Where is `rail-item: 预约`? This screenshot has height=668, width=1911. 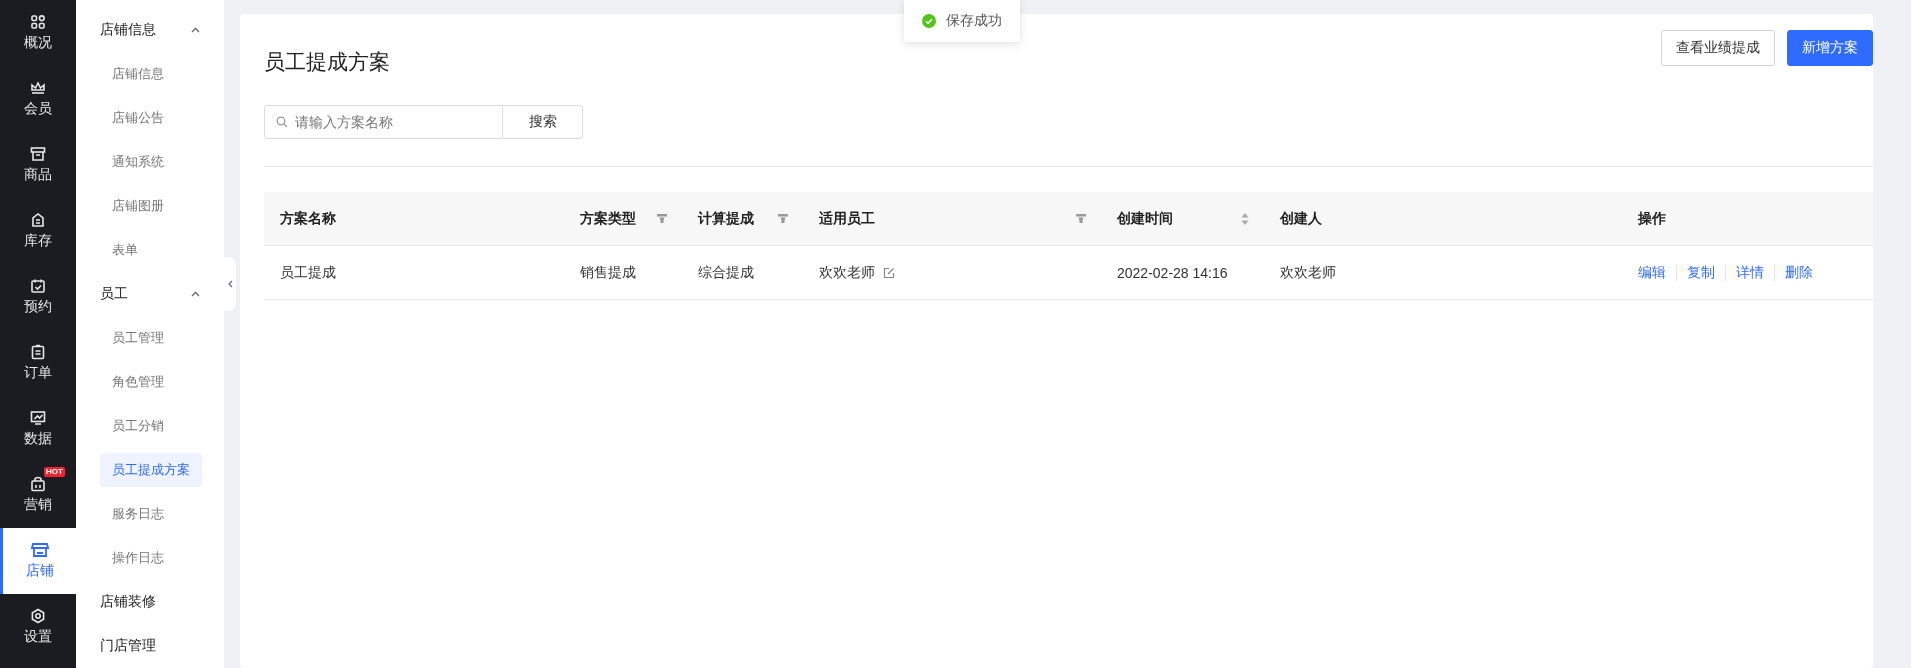
rail-item: 预约 is located at coordinates (38, 297).